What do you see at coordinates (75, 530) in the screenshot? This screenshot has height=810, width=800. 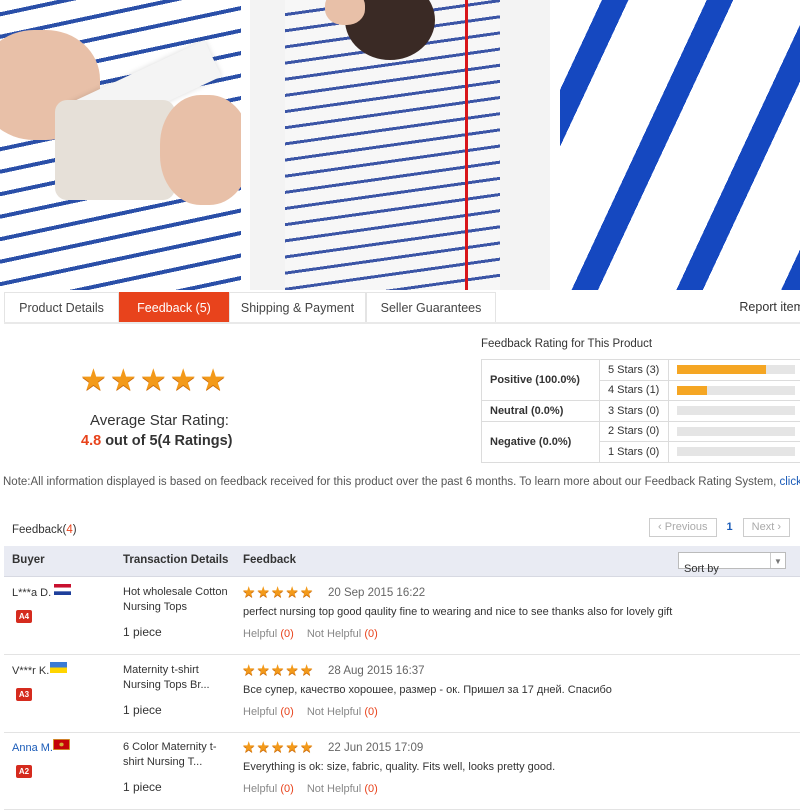 I see `feedback-title-end: )` at bounding box center [75, 530].